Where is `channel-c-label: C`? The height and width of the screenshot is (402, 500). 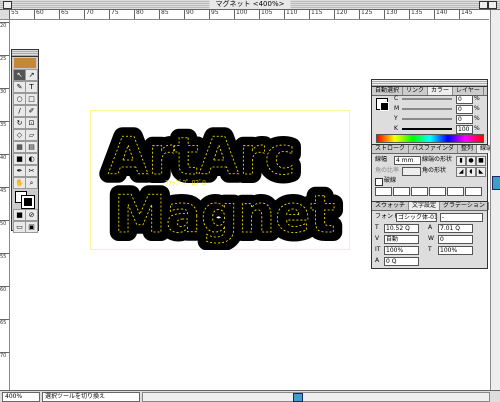 channel-c-label: C is located at coordinates (396, 98).